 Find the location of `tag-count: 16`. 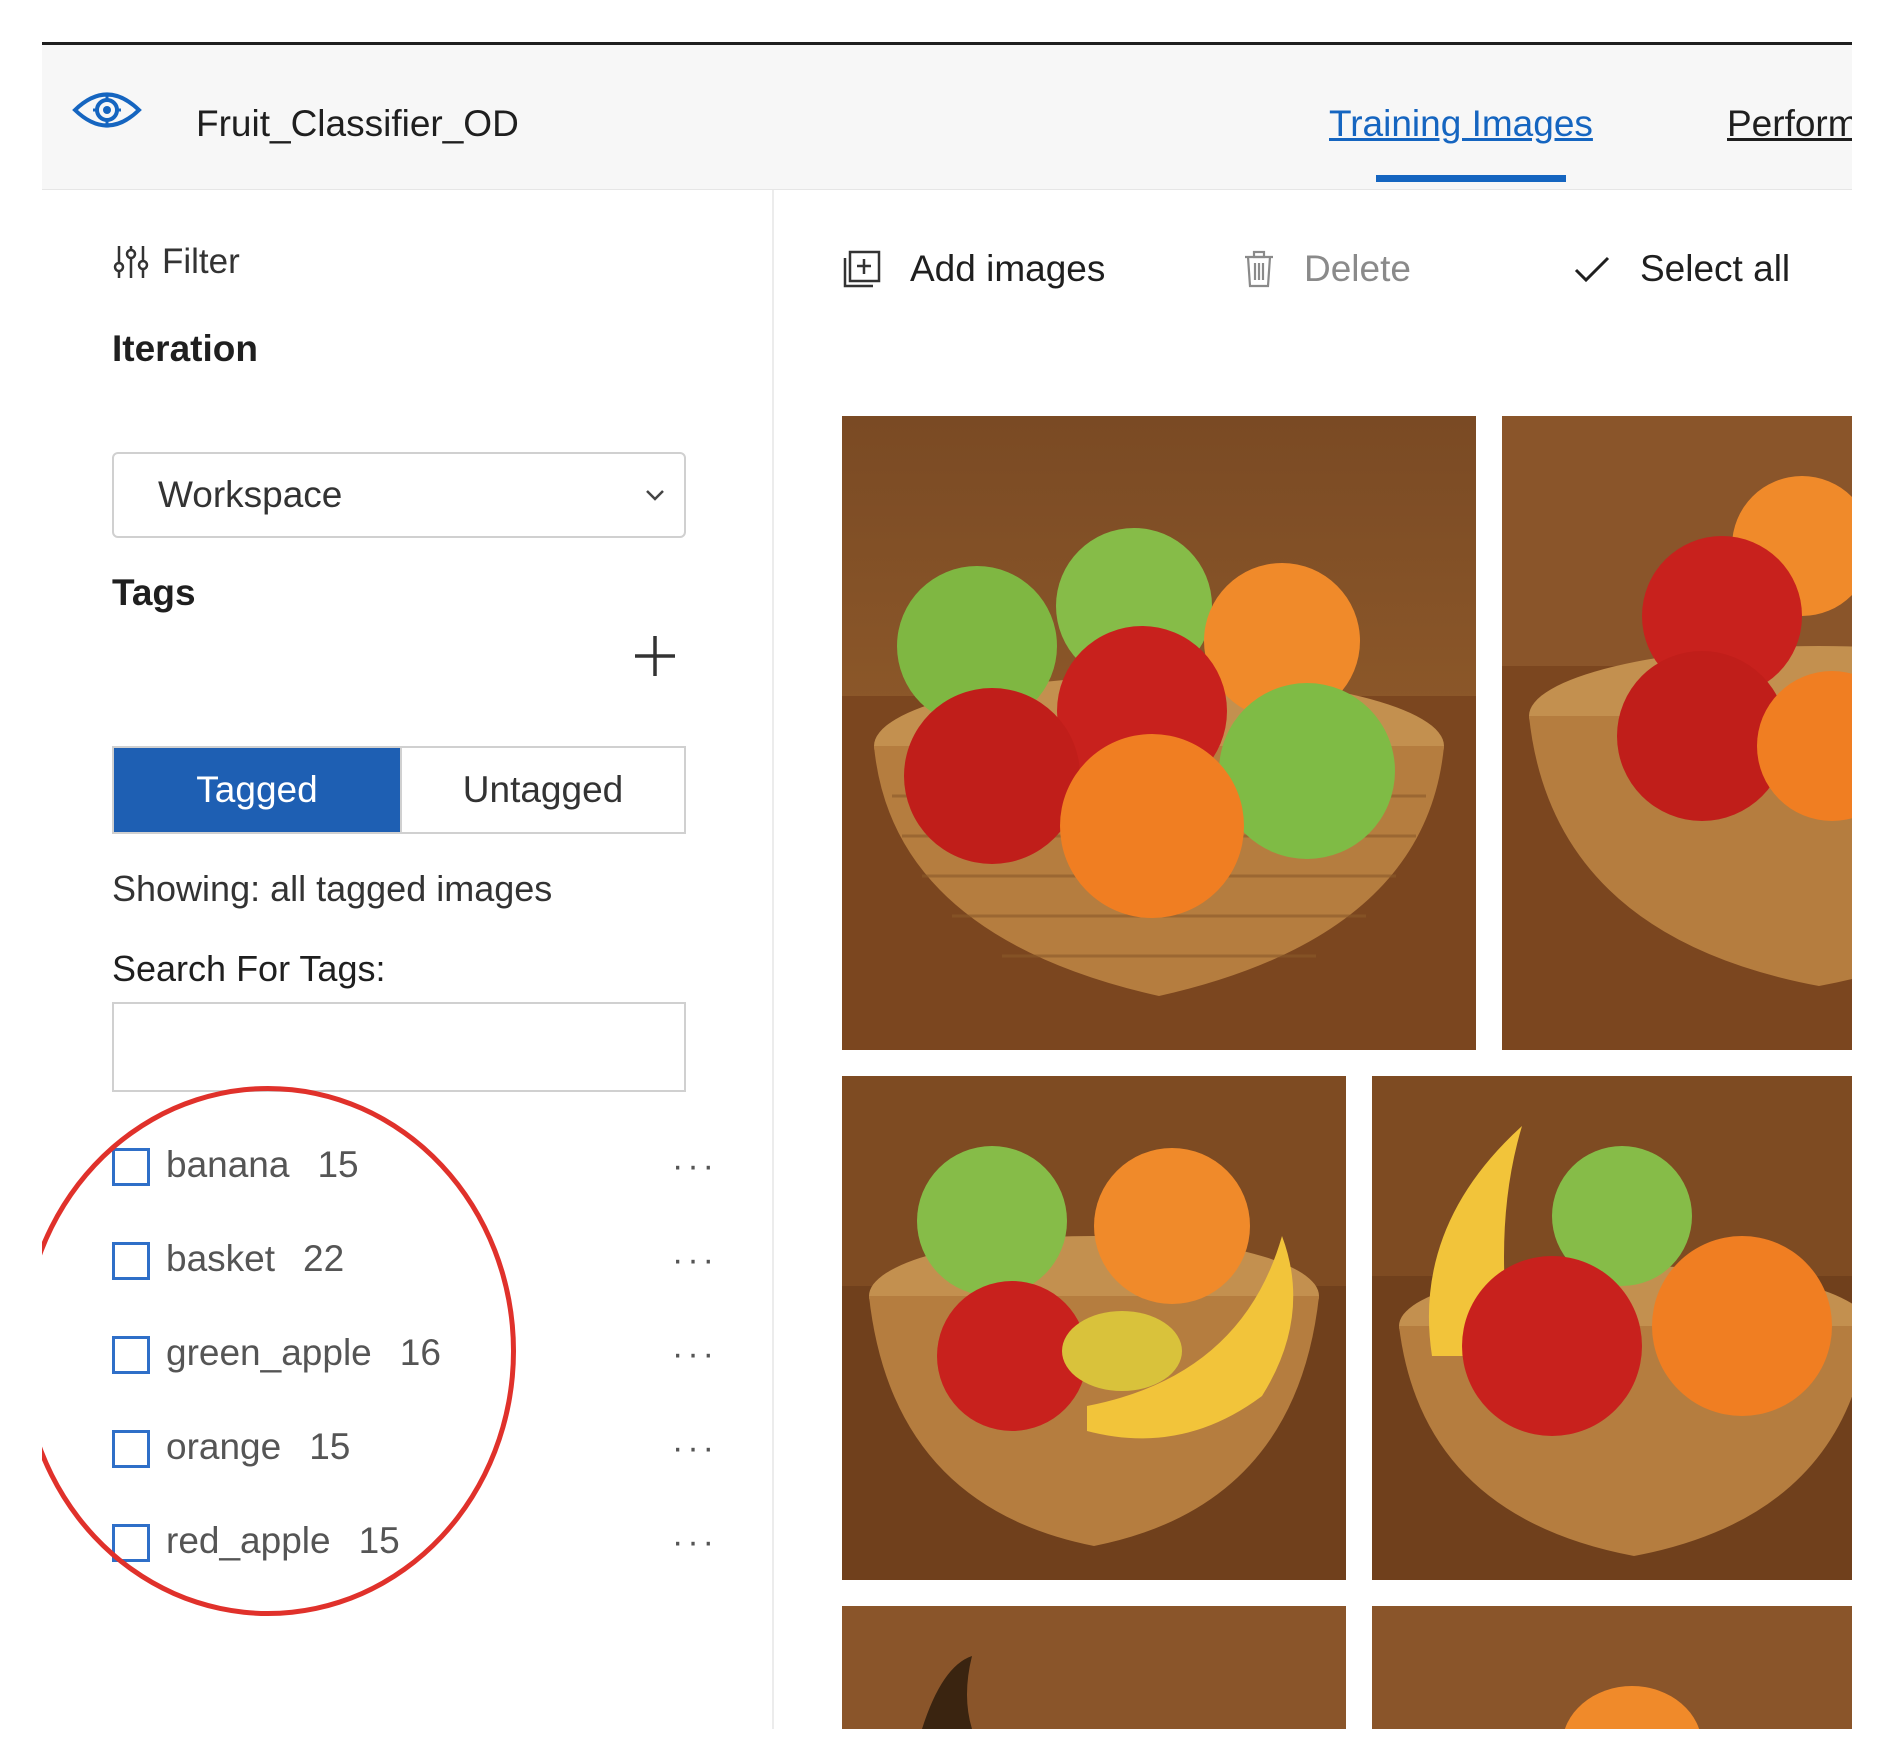

tag-count: 16 is located at coordinates (420, 1352).